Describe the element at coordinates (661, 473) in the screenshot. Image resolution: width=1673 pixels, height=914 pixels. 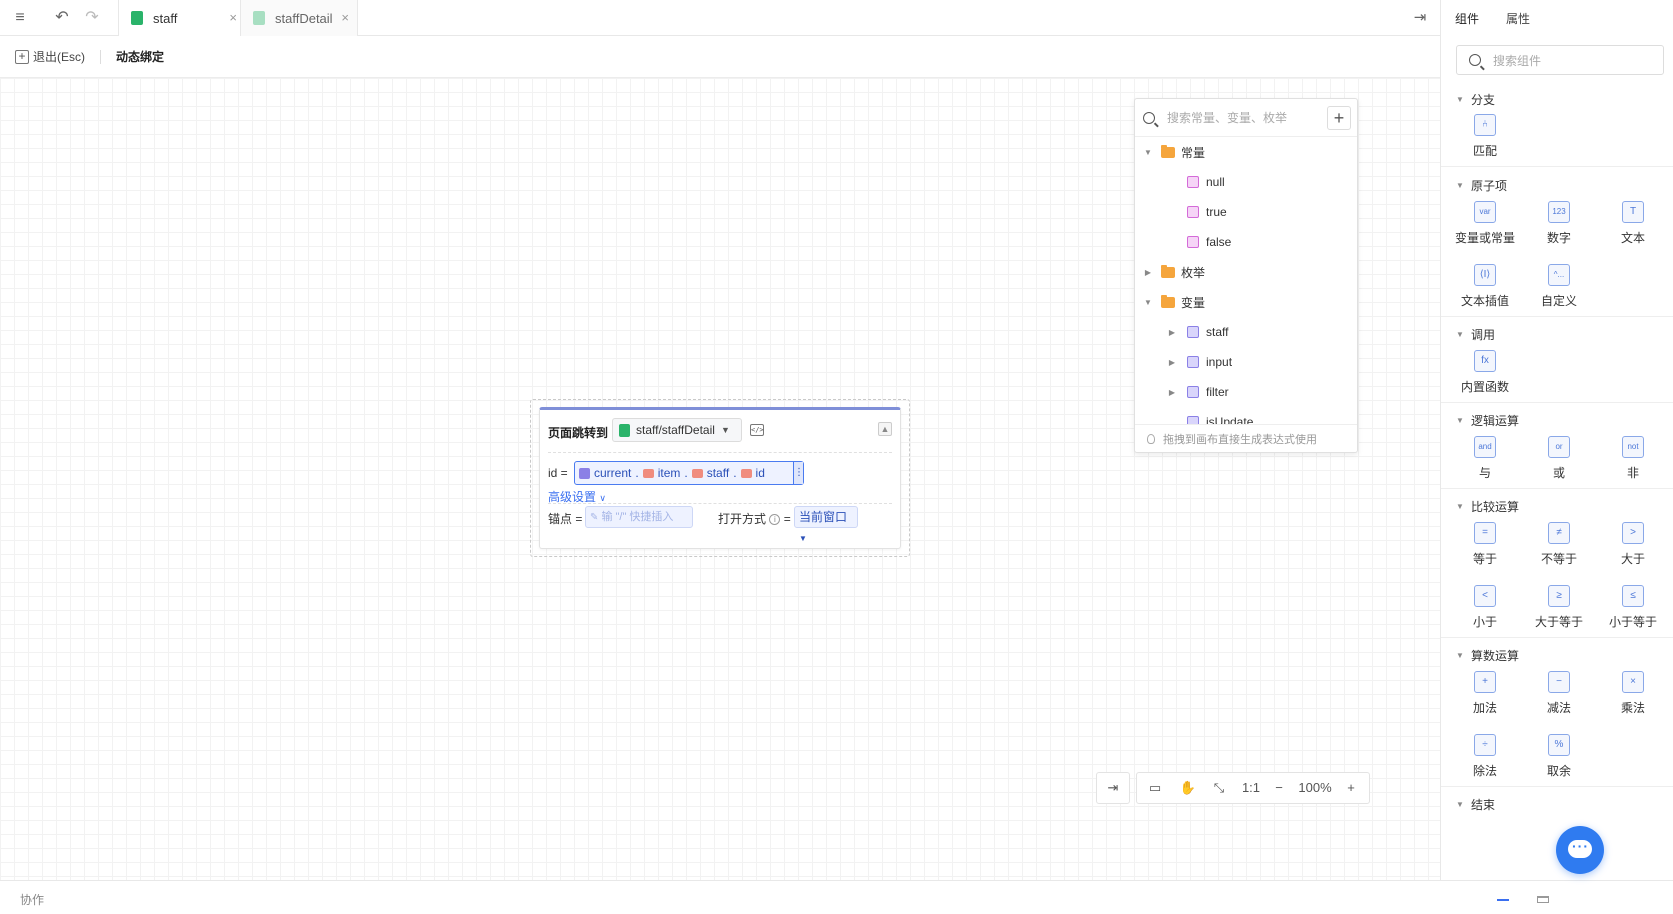
I see `expr-chip: item` at that location.